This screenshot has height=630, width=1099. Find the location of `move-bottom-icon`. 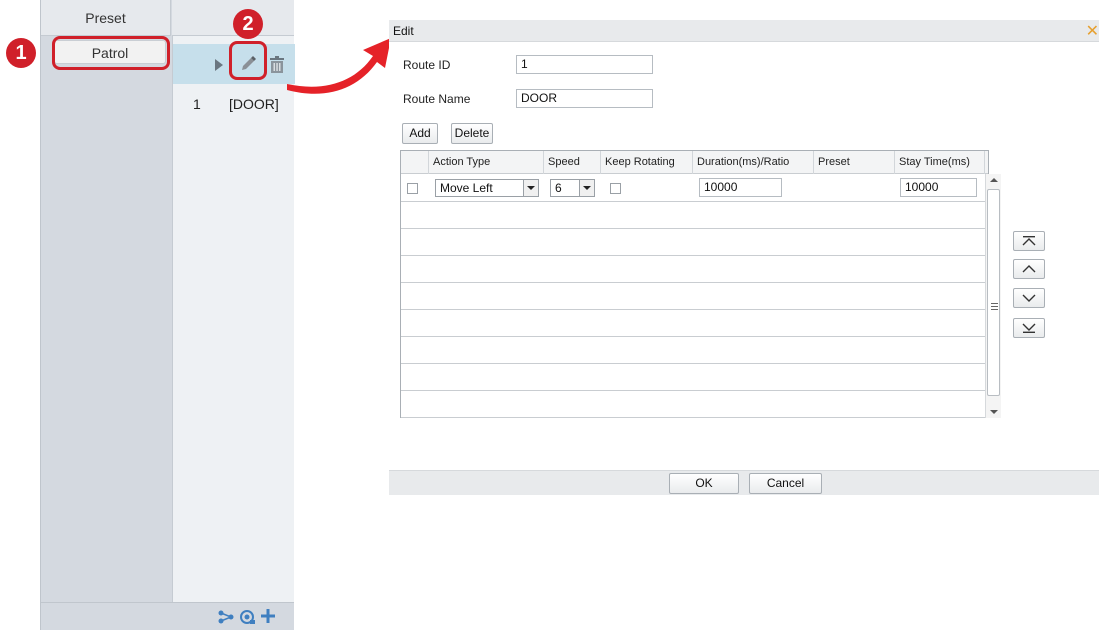

move-bottom-icon is located at coordinates (1029, 328).